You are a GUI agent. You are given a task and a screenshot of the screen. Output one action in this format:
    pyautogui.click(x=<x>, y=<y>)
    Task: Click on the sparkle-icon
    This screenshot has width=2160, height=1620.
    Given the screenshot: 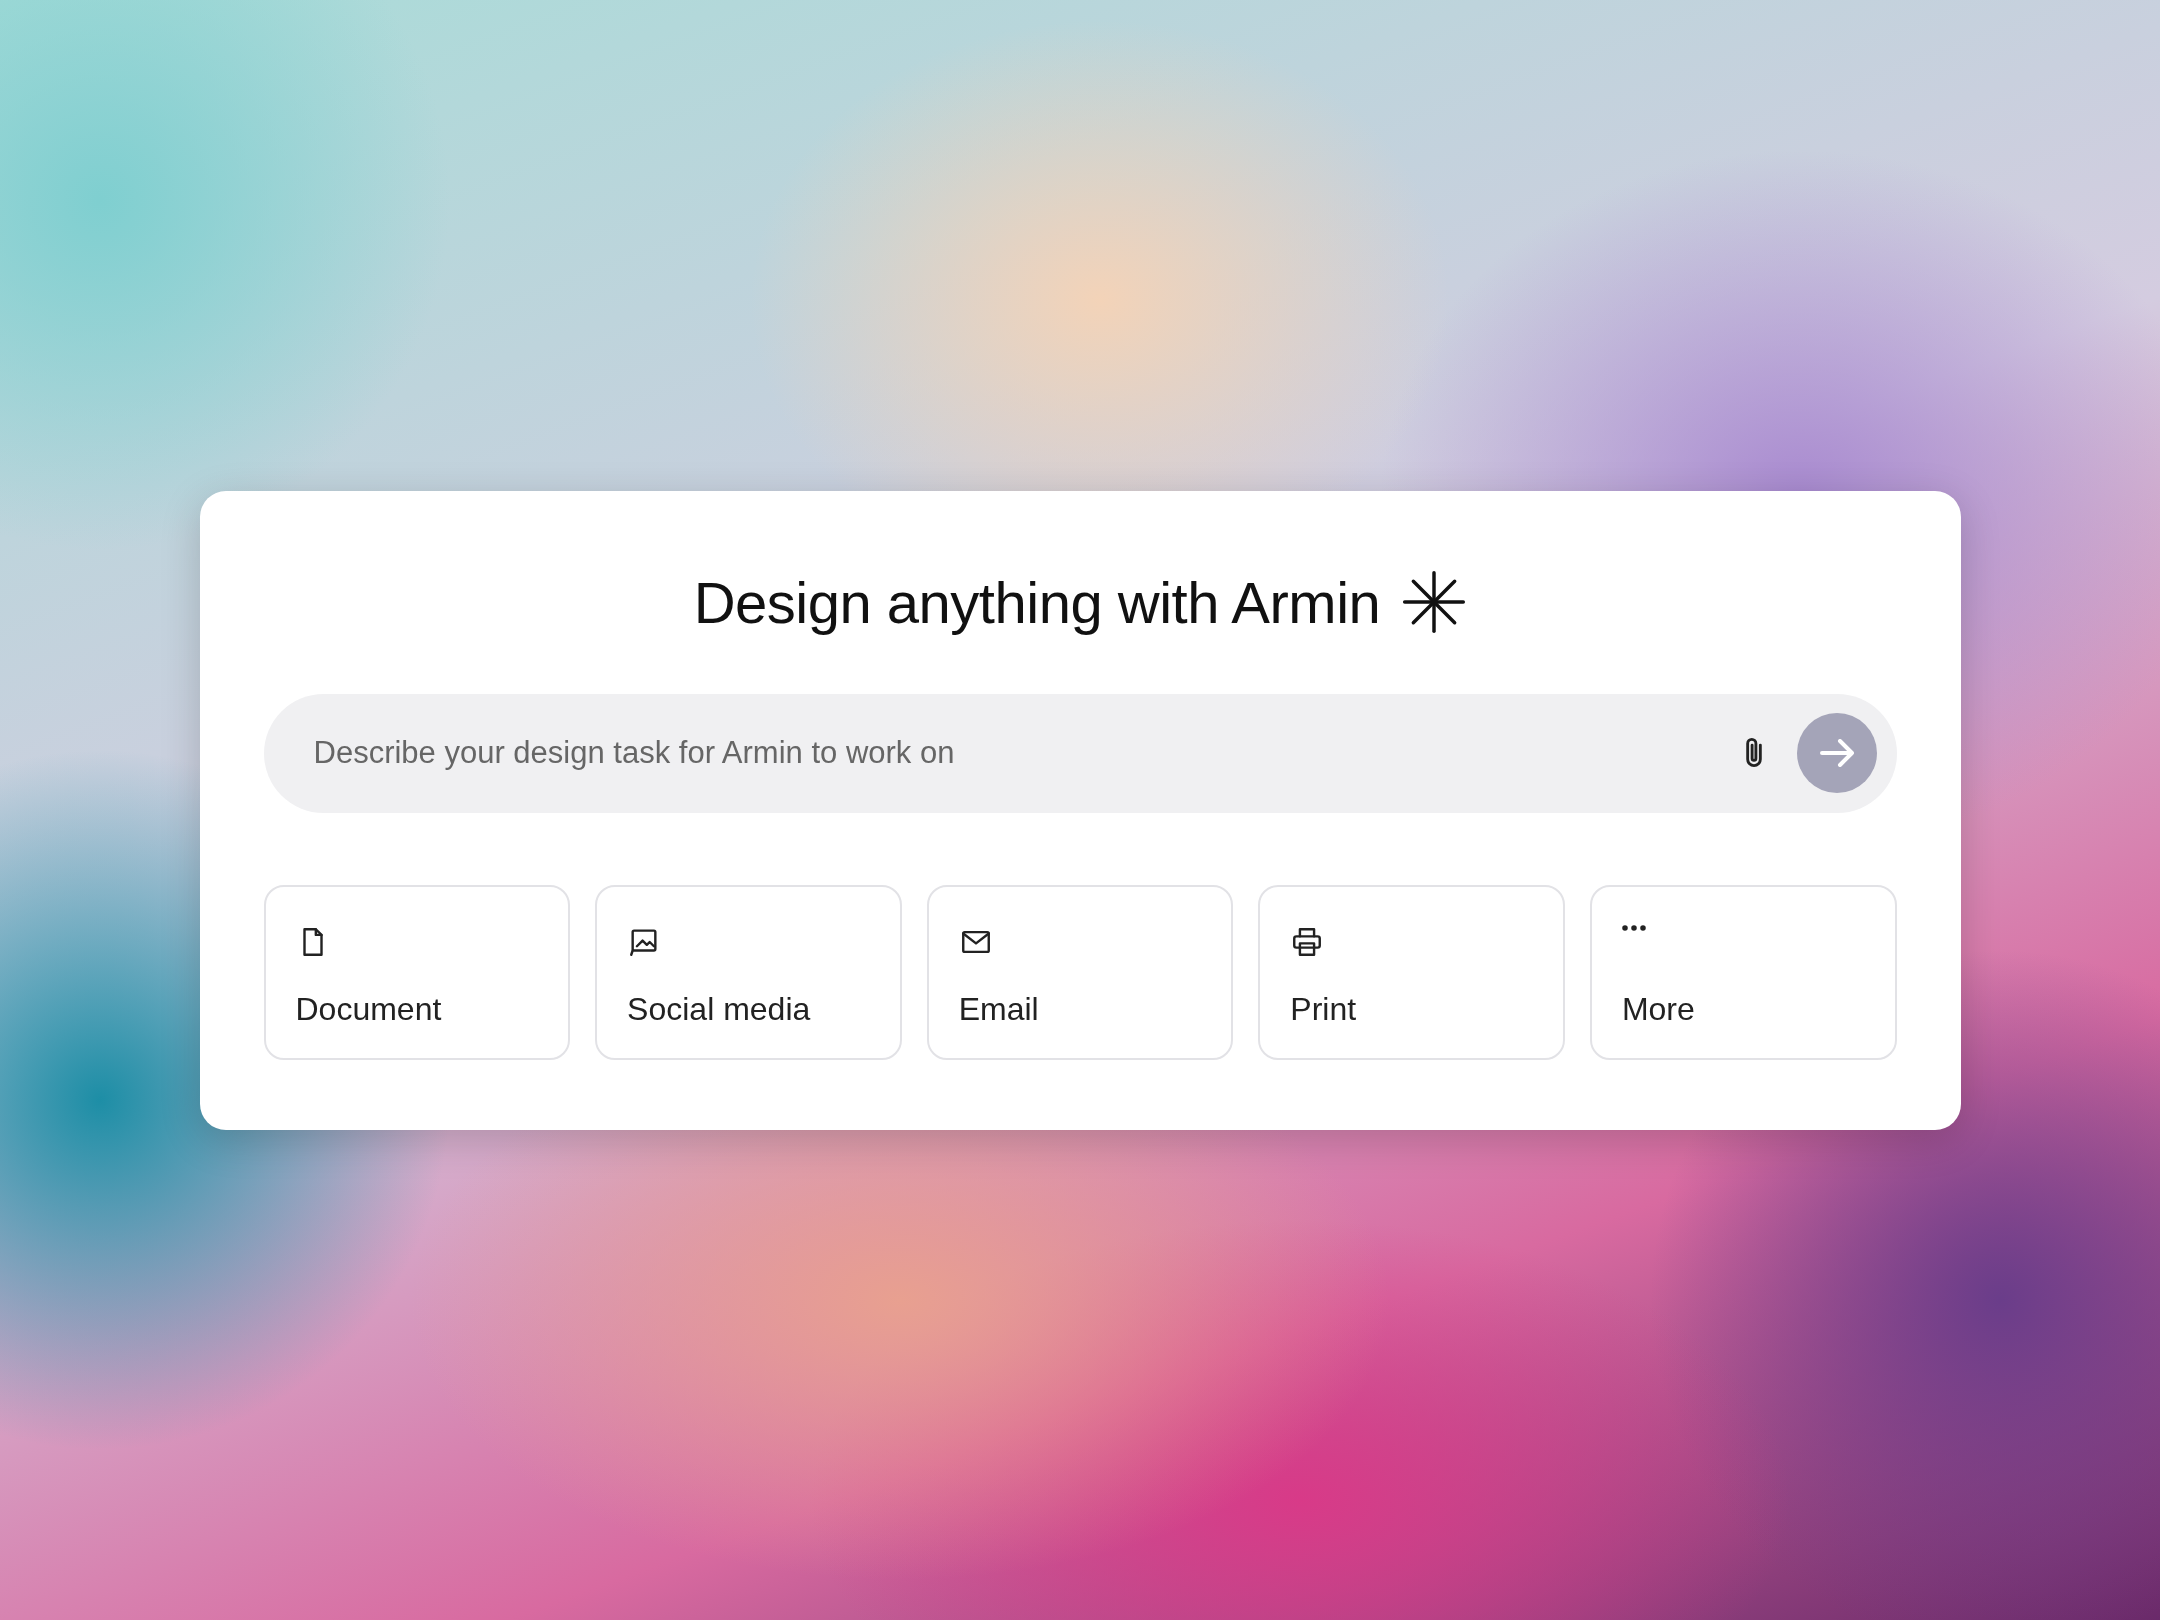 What is the action you would take?
    pyautogui.click(x=1434, y=602)
    